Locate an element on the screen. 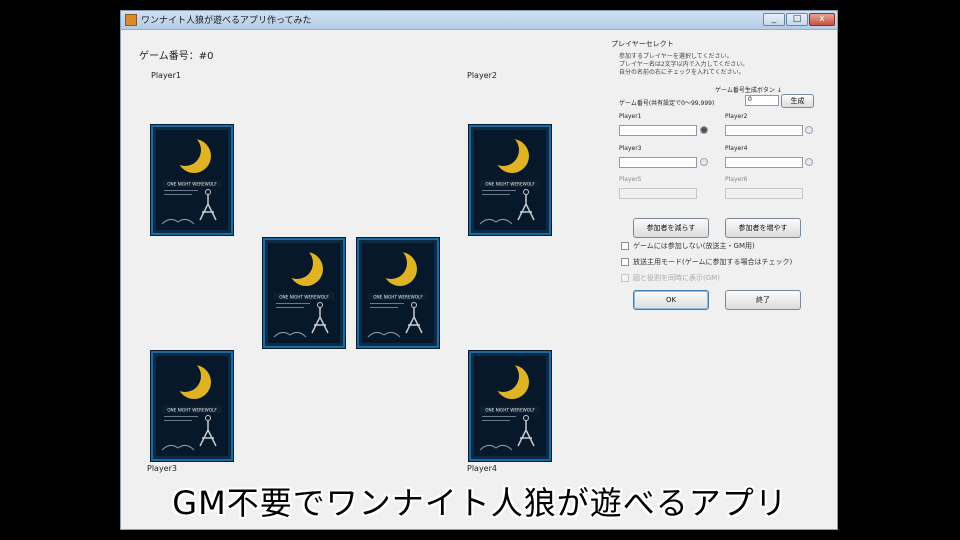 This screenshot has width=960, height=540. minimize-button: _ is located at coordinates (774, 19).